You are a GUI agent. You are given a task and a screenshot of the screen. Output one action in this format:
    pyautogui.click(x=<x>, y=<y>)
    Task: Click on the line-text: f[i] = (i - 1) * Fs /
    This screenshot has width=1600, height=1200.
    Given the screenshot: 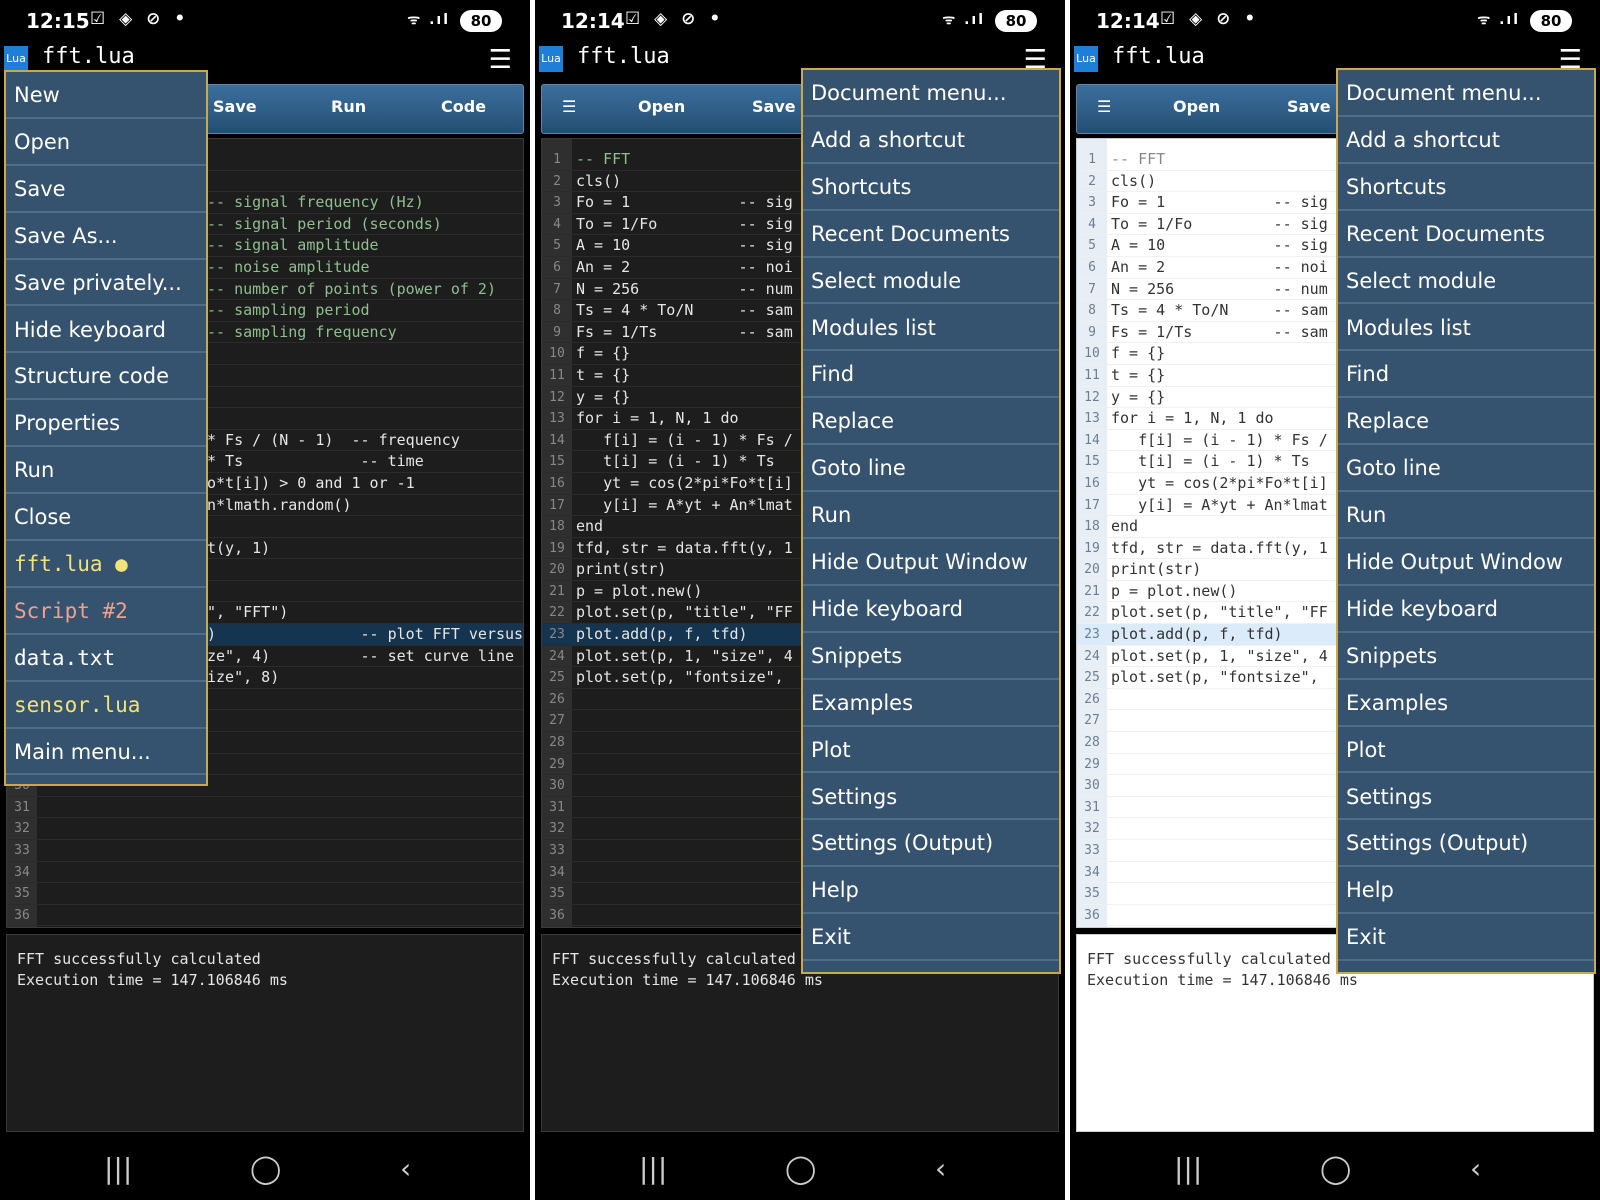 What is the action you would take?
    pyautogui.click(x=684, y=439)
    